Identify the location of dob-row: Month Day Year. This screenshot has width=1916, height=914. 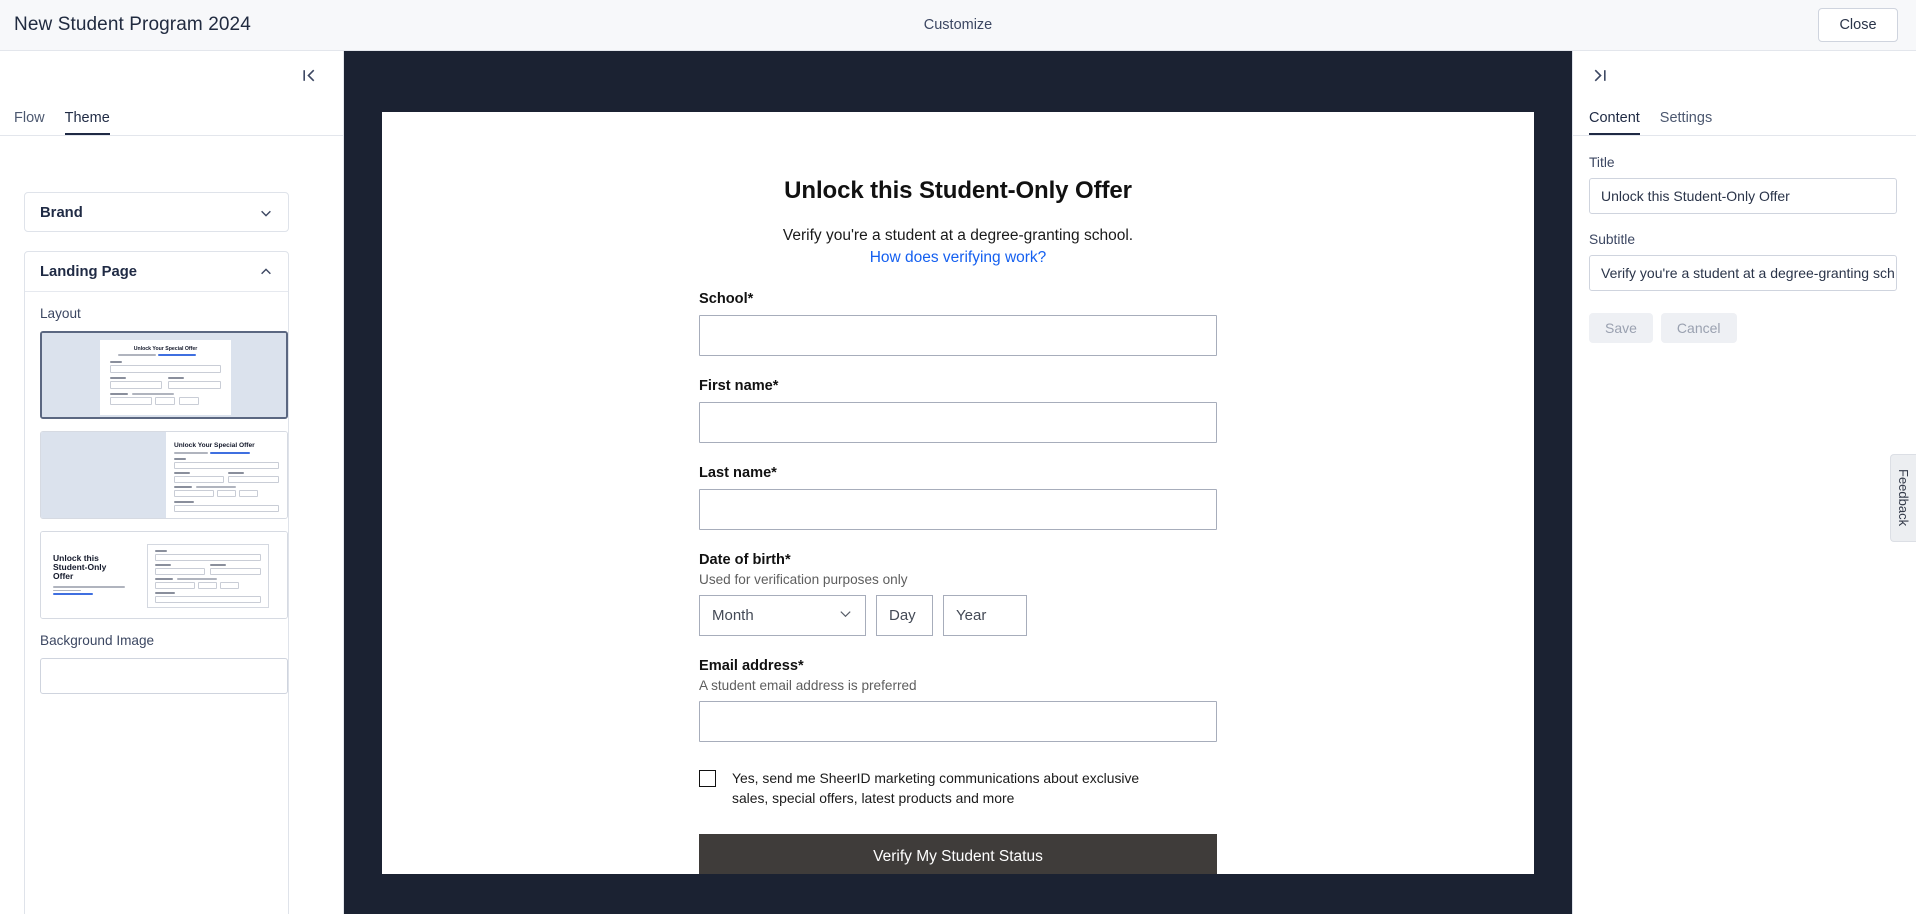
(958, 615).